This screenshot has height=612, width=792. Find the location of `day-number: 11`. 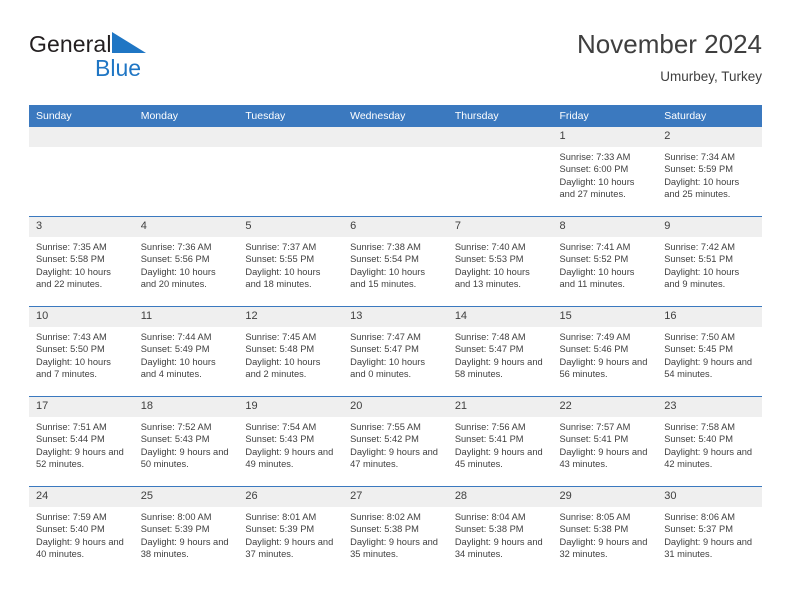

day-number: 11 is located at coordinates (186, 317).